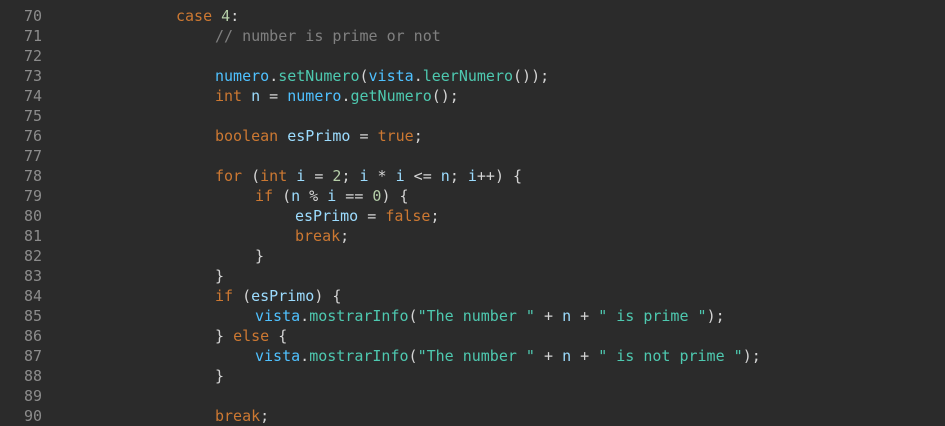  Describe the element at coordinates (422, 176) in the screenshot. I see `code-token-op: <=` at that location.